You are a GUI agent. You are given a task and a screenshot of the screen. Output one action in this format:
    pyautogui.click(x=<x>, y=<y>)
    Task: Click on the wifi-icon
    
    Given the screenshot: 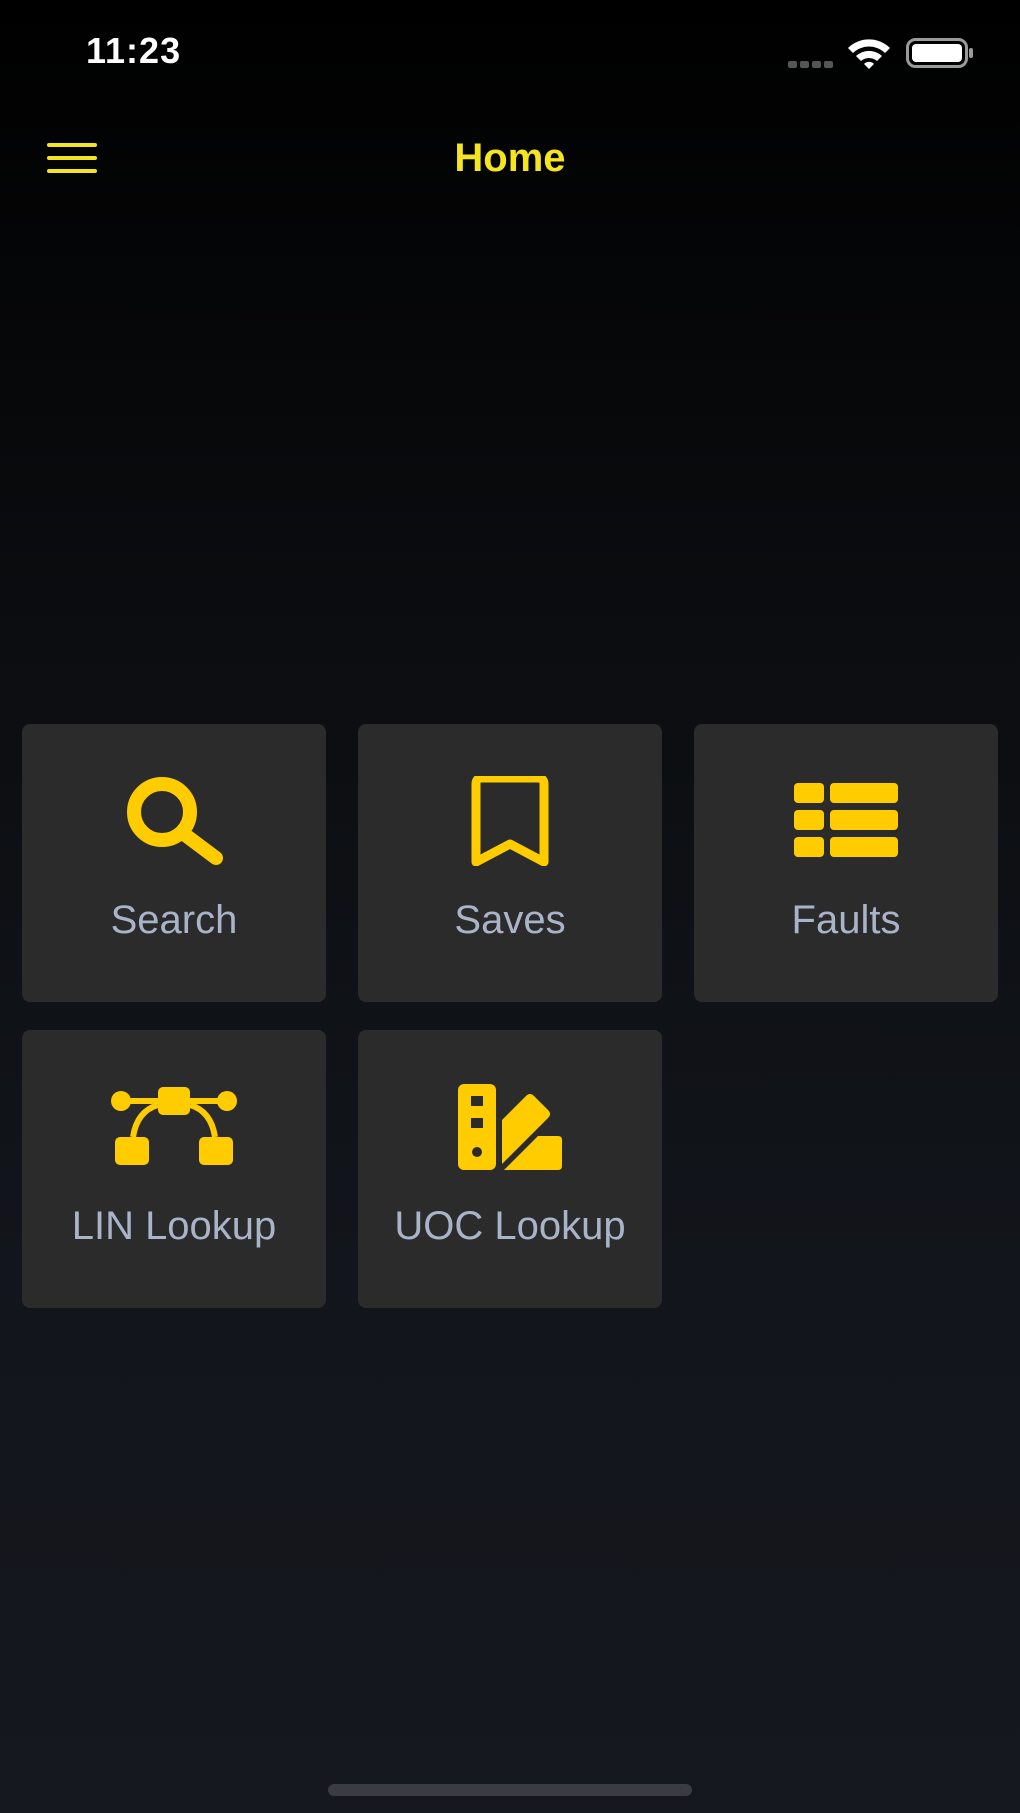 What is the action you would take?
    pyautogui.click(x=869, y=55)
    